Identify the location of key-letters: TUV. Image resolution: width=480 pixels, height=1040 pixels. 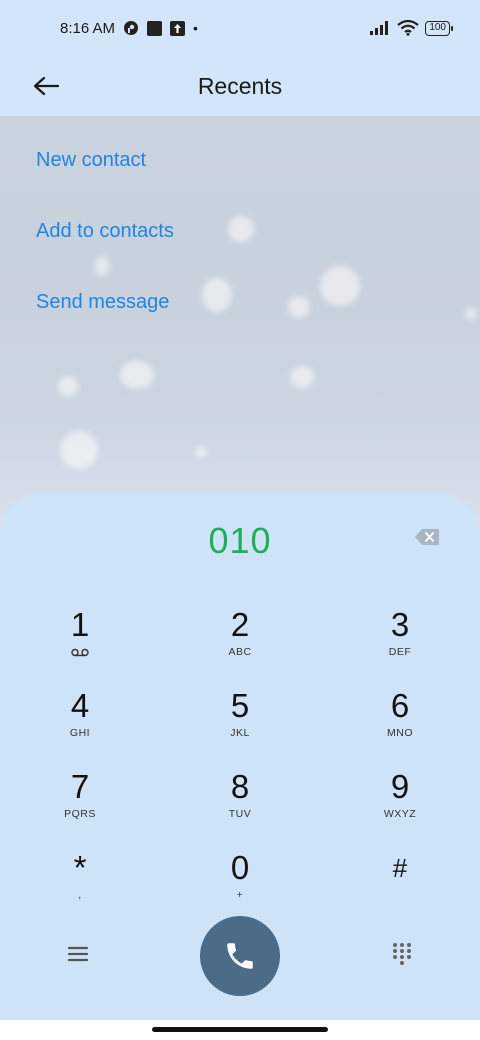
(240, 814).